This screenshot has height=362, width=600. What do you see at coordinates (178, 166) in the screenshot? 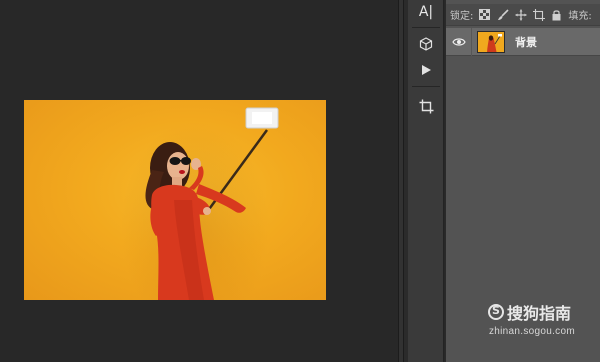
I see `face` at bounding box center [178, 166].